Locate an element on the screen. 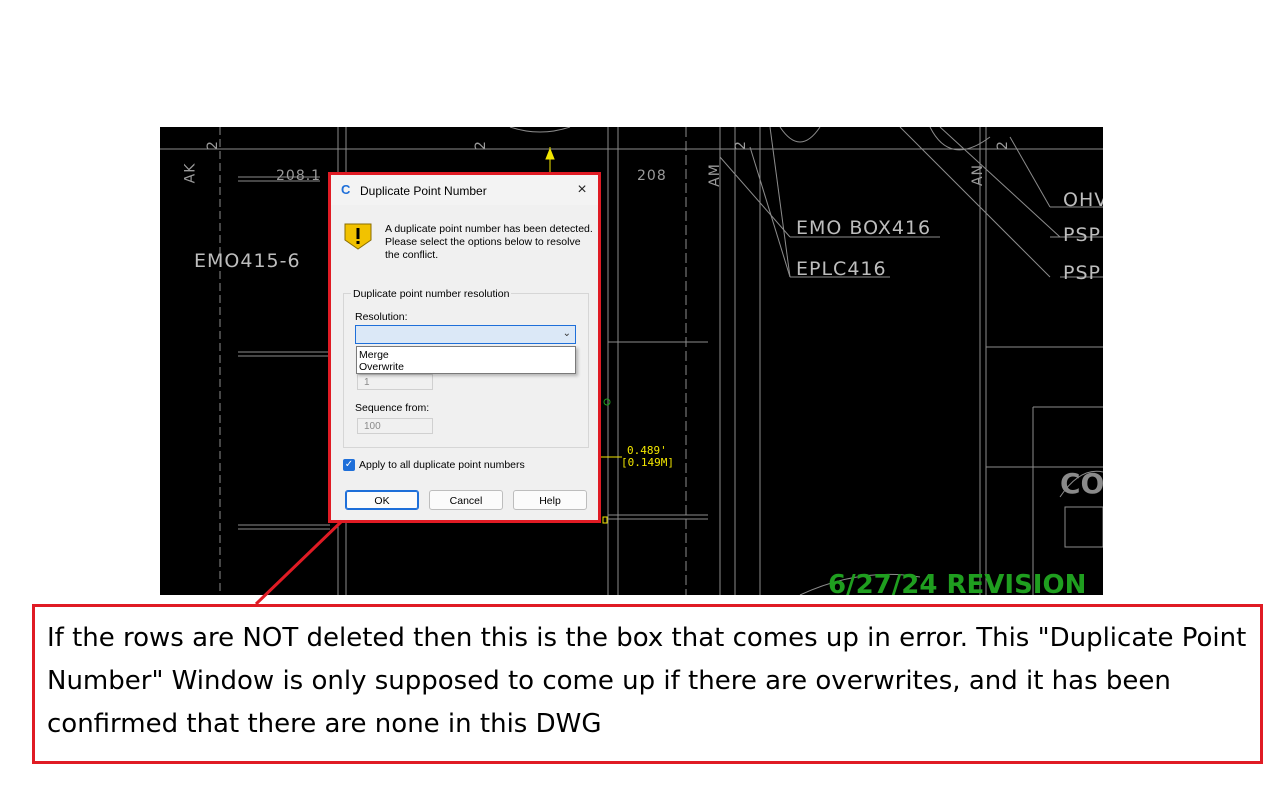  dialog-title: Duplicate Point Number is located at coordinates (423, 191).